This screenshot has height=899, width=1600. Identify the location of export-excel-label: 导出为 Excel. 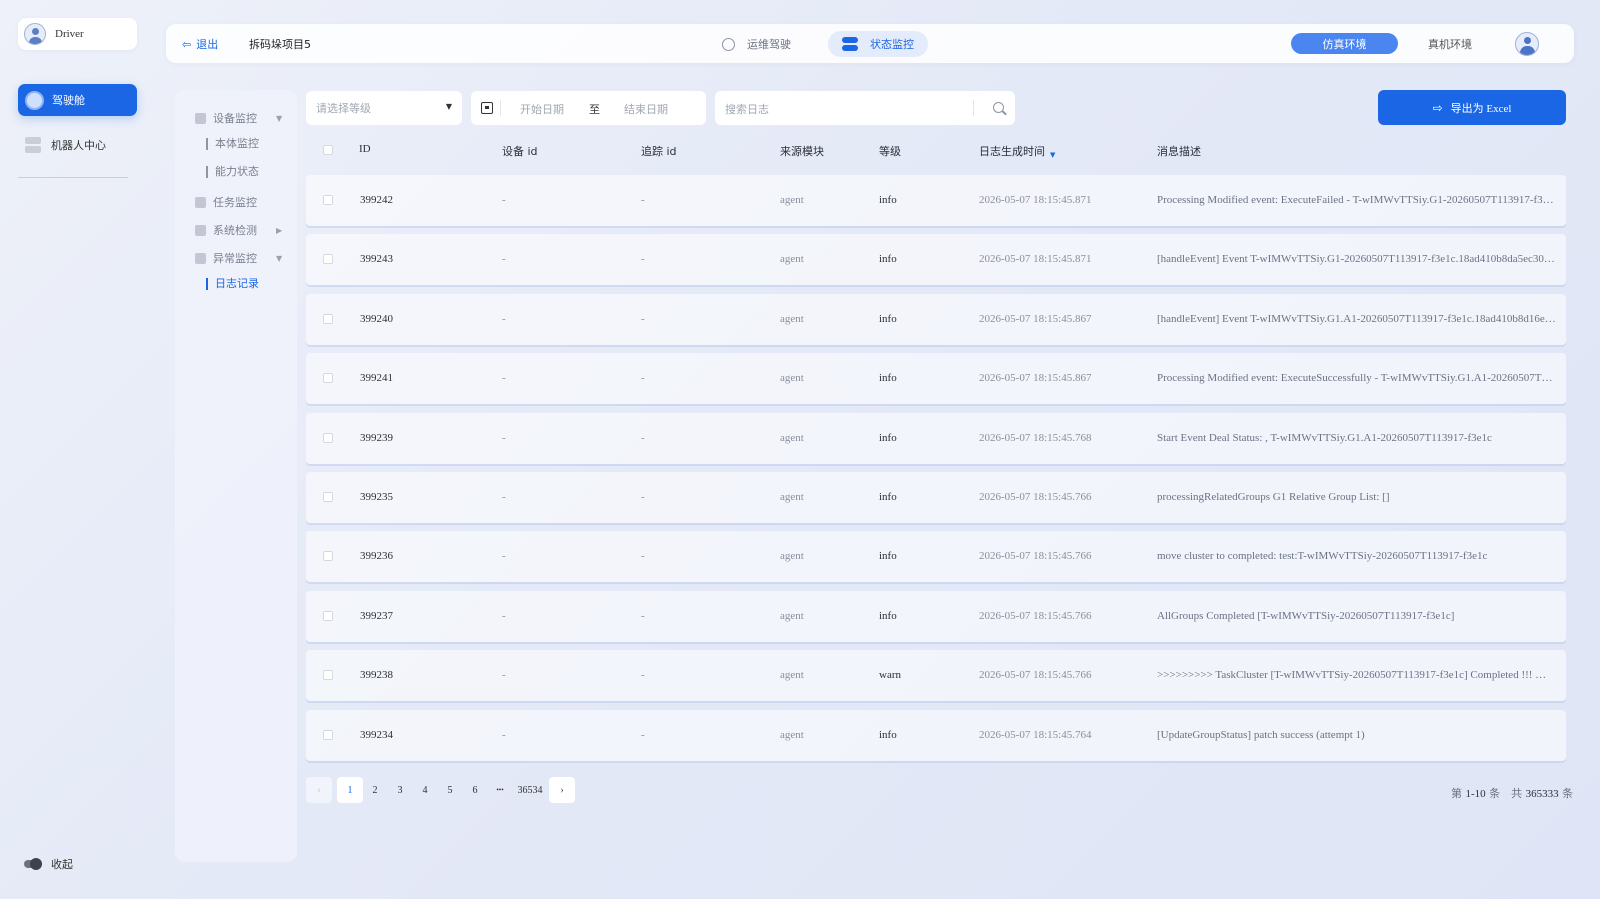
(1481, 108).